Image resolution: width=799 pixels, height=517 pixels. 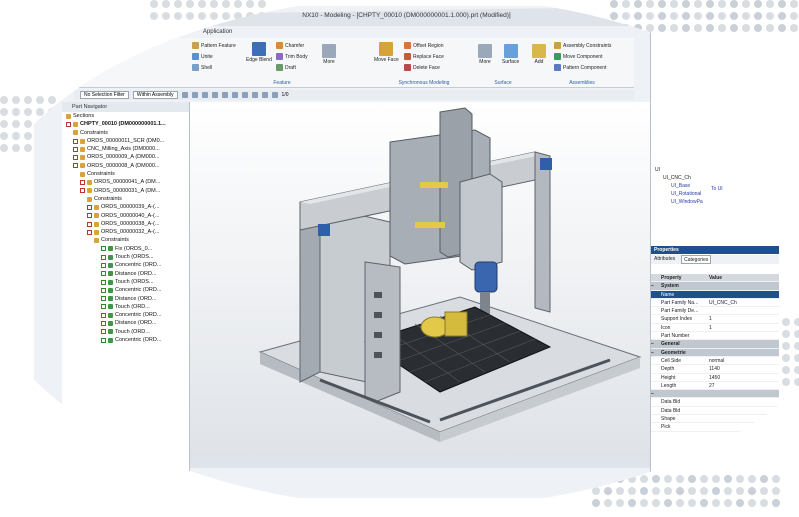 I want to click on property-row: Part Number, so click(x=715, y=336).